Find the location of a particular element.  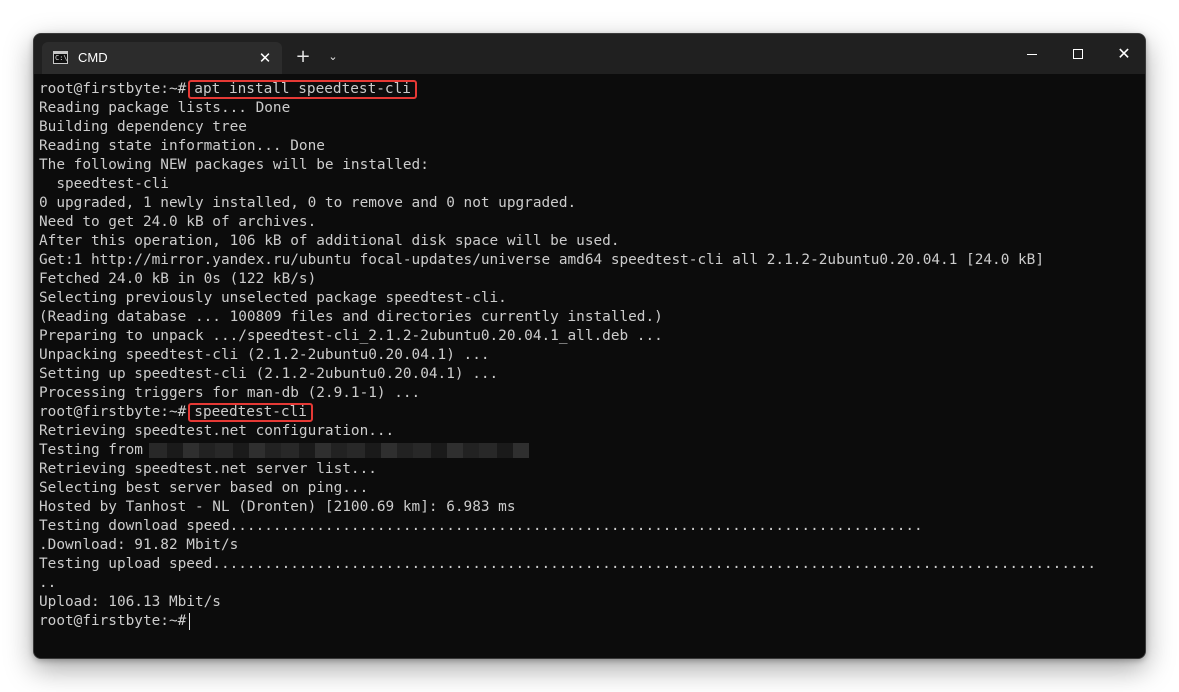

cmd-icon-text: C:\ is located at coordinates (61, 58).